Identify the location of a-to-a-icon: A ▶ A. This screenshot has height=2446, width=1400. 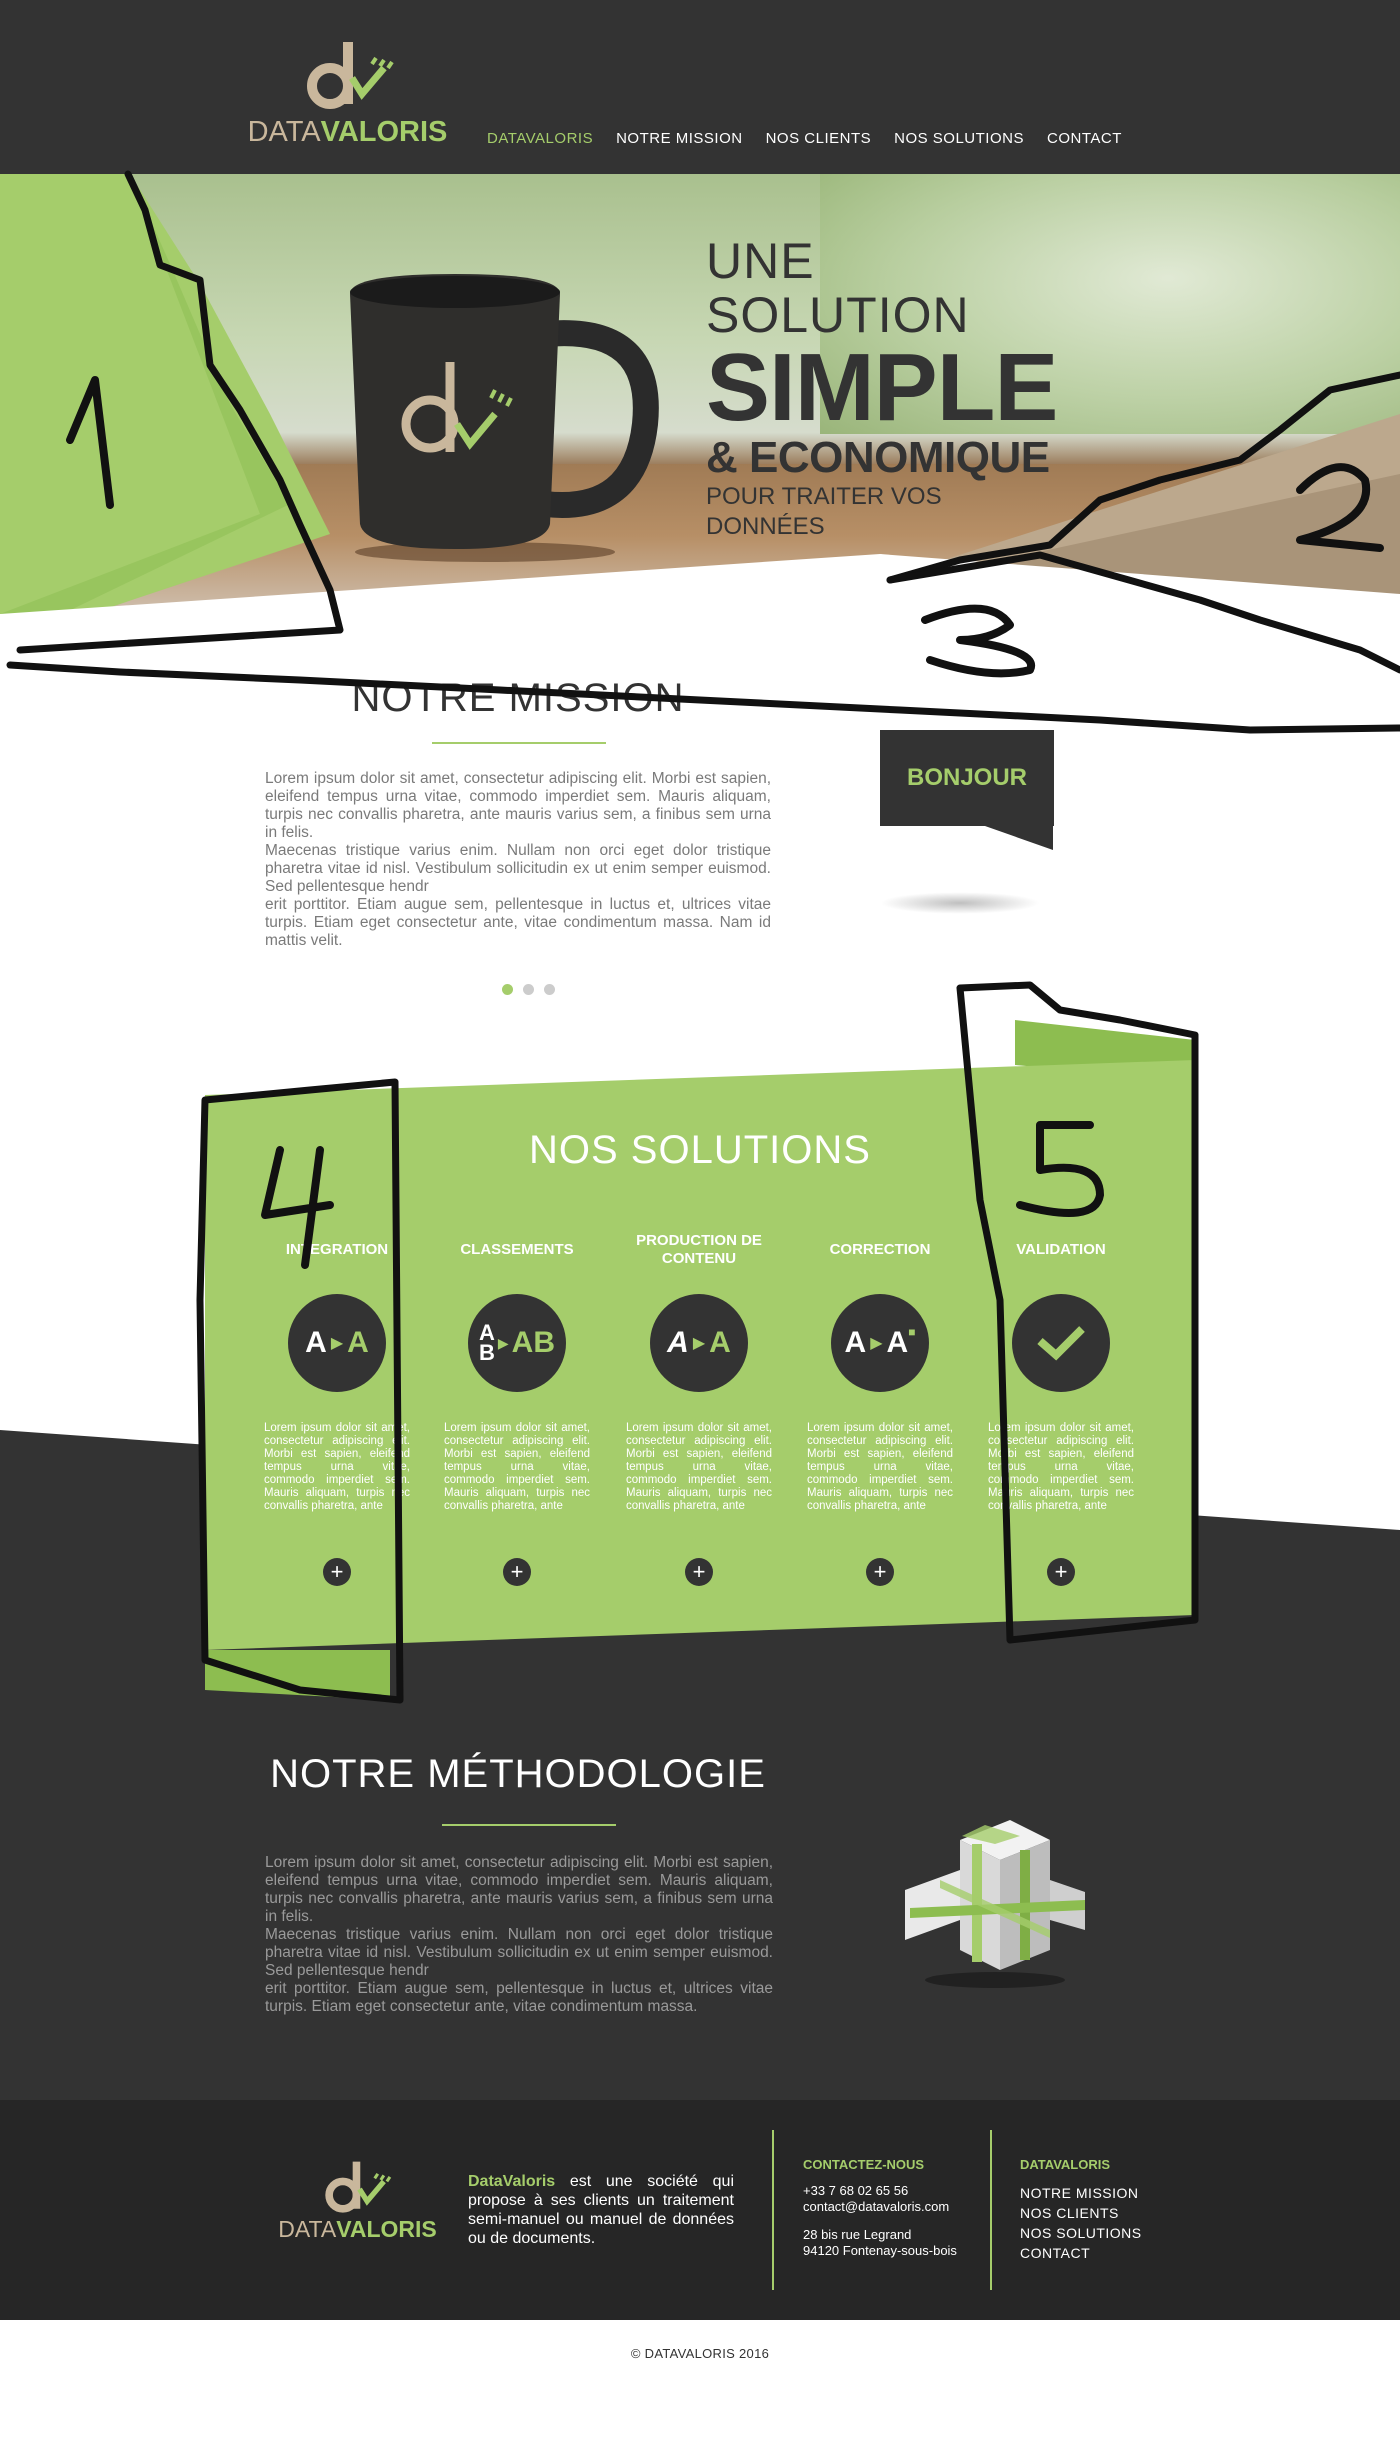
(337, 1343).